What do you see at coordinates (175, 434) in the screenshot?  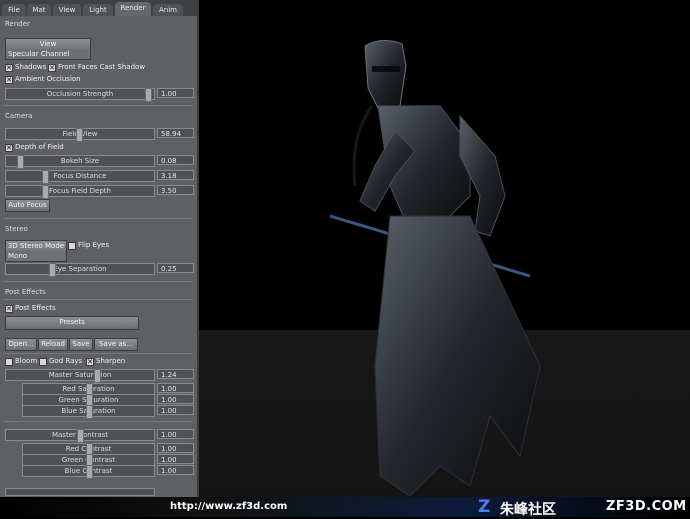 I see `master-contrast-value: 1.00` at bounding box center [175, 434].